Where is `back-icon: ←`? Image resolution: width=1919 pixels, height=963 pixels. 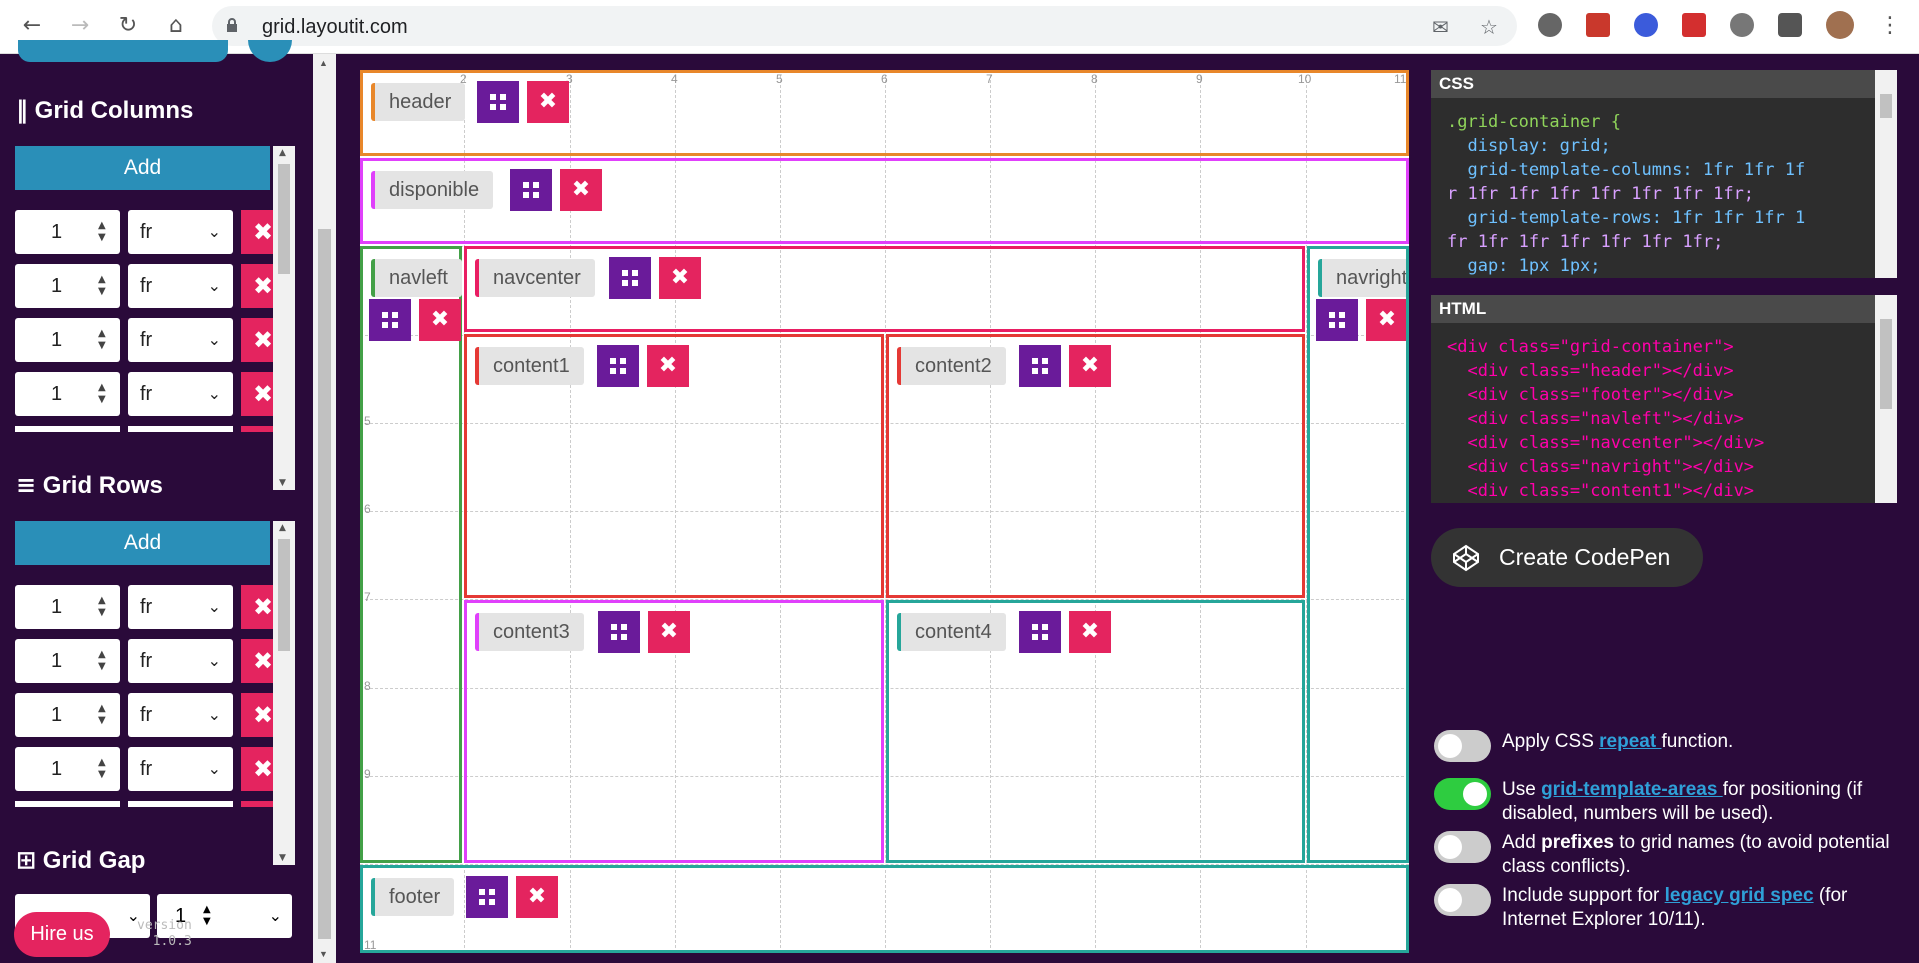 back-icon: ← is located at coordinates (32, 26).